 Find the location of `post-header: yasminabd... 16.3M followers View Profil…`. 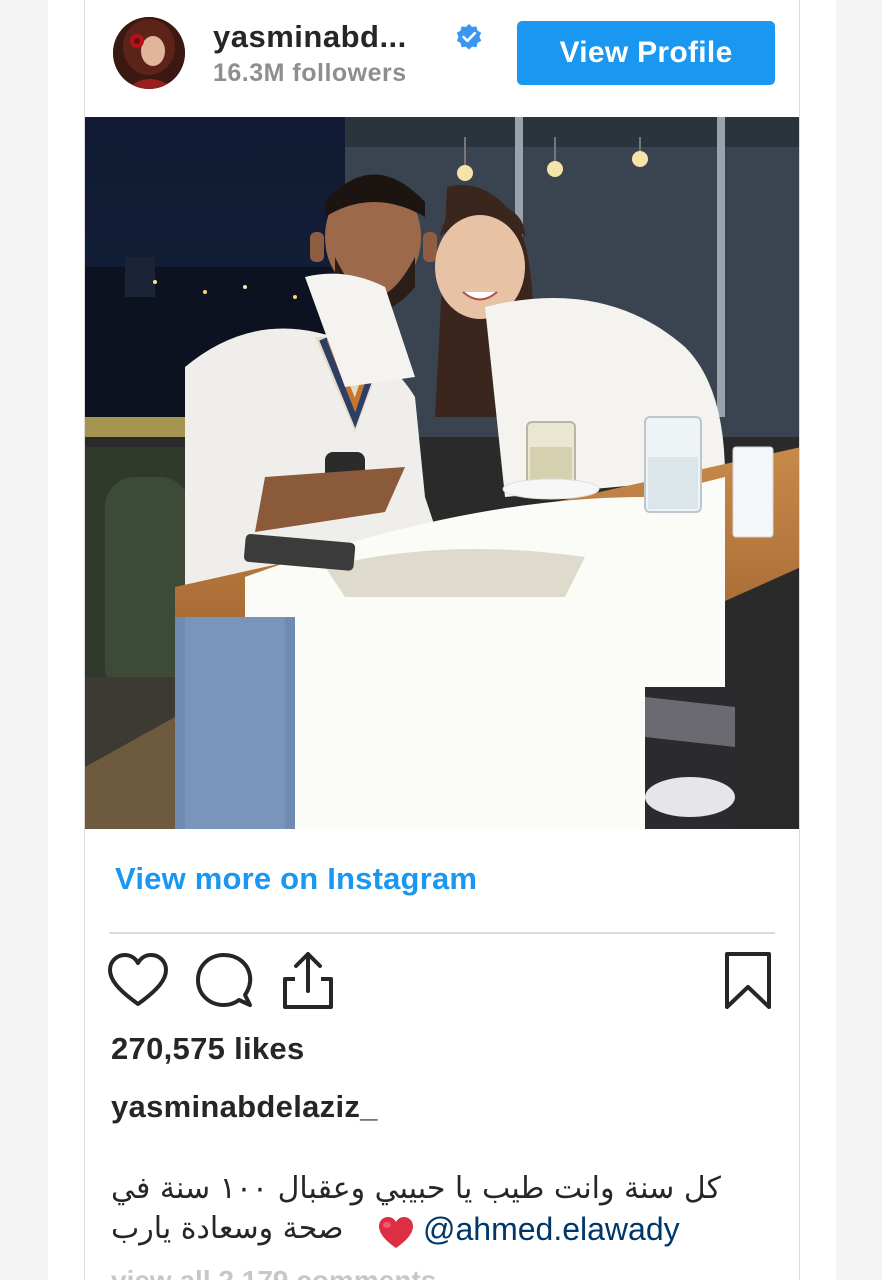

post-header: yasminabd... 16.3M followers View Profil… is located at coordinates (442, 58).